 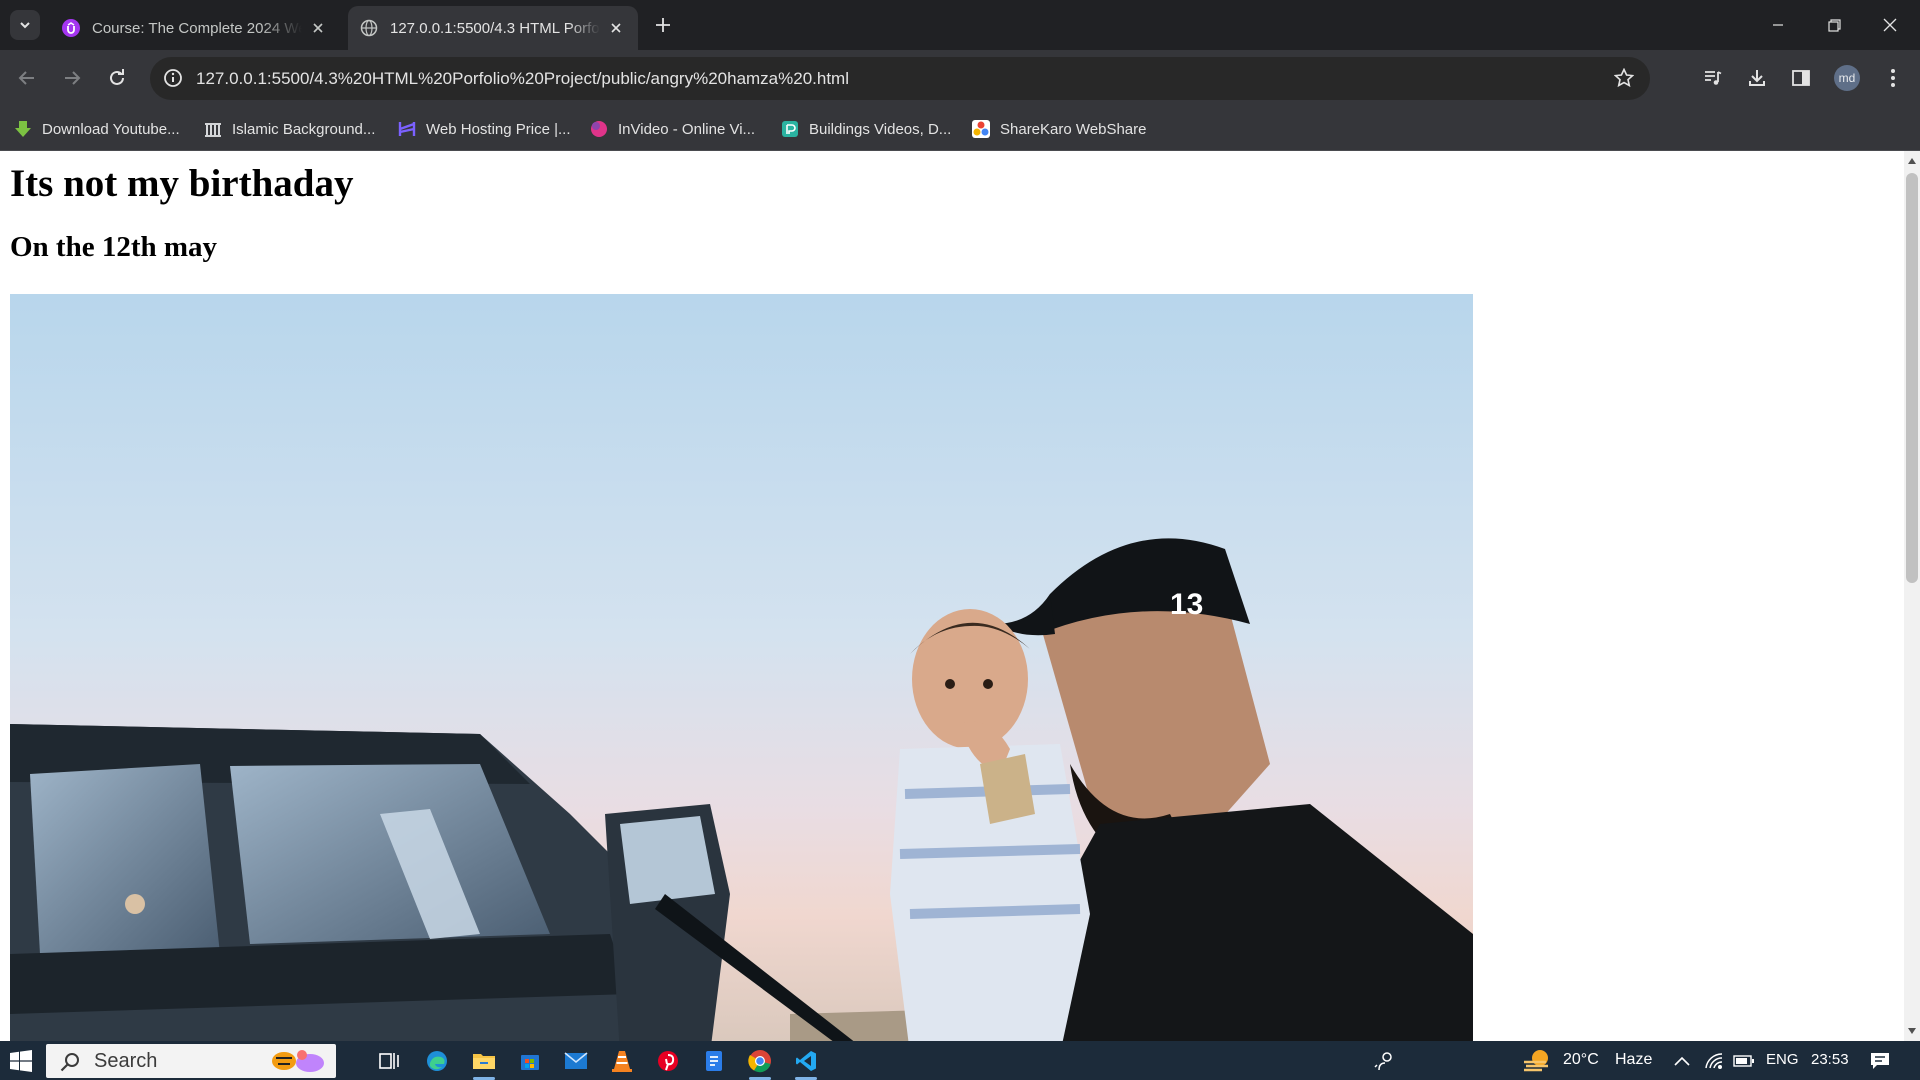 I want to click on task-view-button, so click(x=389, y=1061).